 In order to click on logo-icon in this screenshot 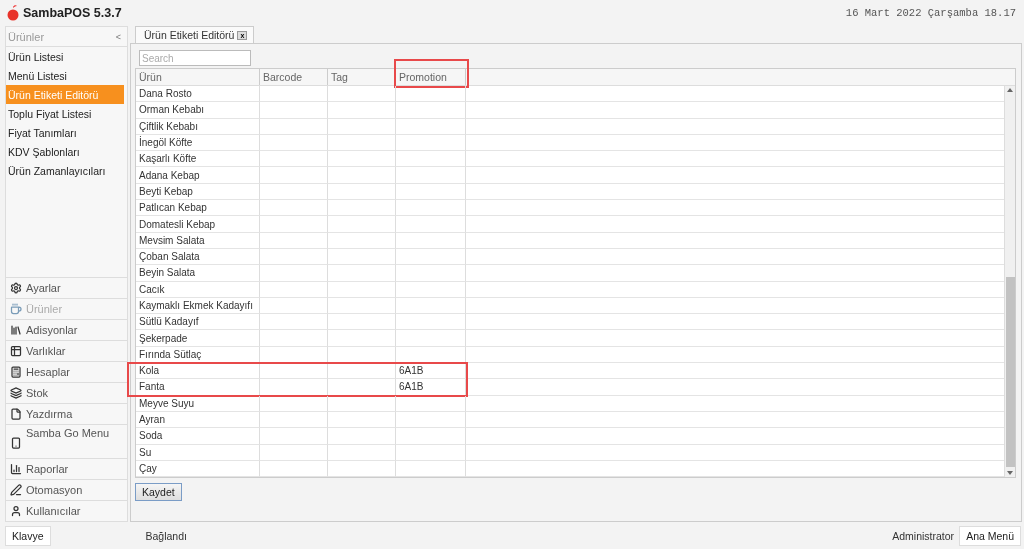, I will do `click(13, 13)`.